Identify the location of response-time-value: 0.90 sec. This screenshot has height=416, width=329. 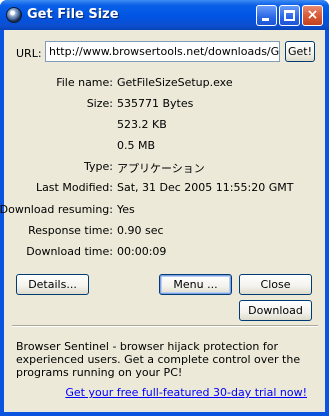
(140, 230).